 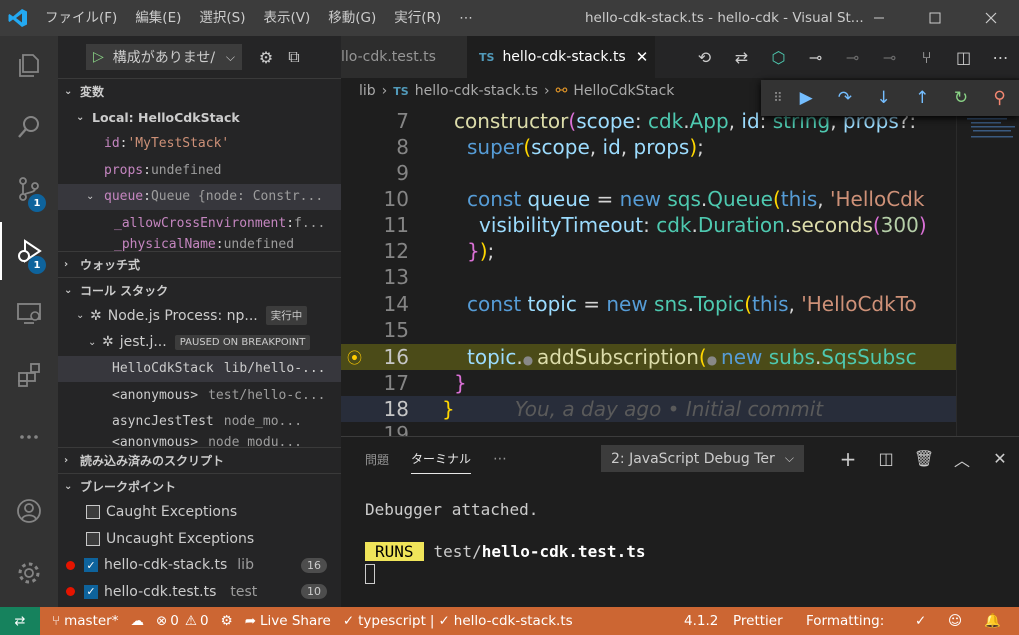 I want to click on previous-revision-icon: ⊸, so click(x=852, y=57).